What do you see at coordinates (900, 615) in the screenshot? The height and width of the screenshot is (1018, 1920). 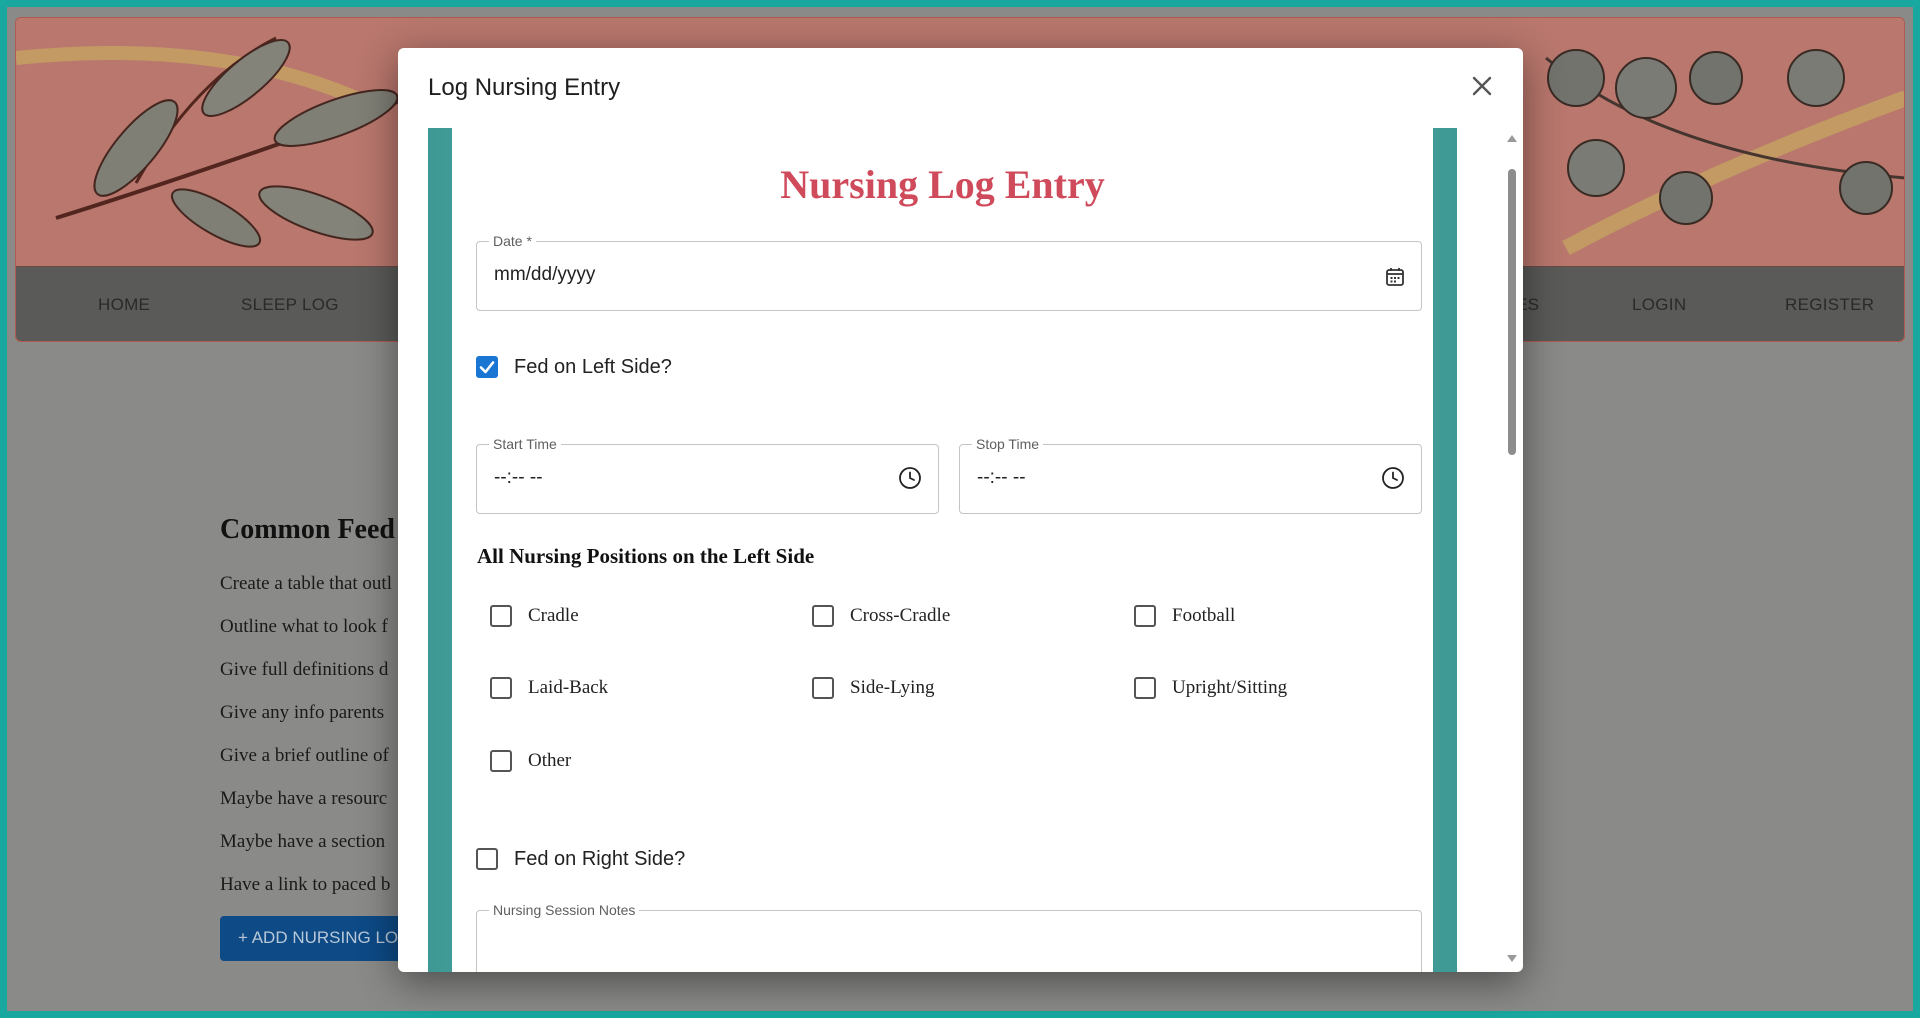 I see `position-label: Cross-Cradle` at bounding box center [900, 615].